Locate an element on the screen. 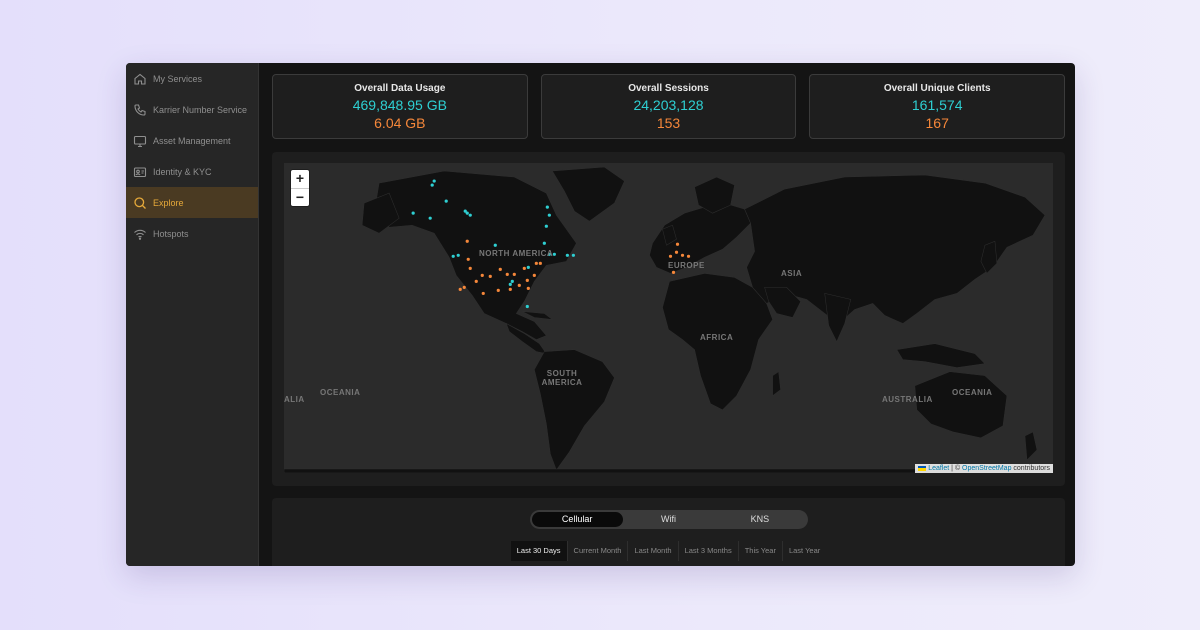  period-current-month: Current Month is located at coordinates (598, 551).